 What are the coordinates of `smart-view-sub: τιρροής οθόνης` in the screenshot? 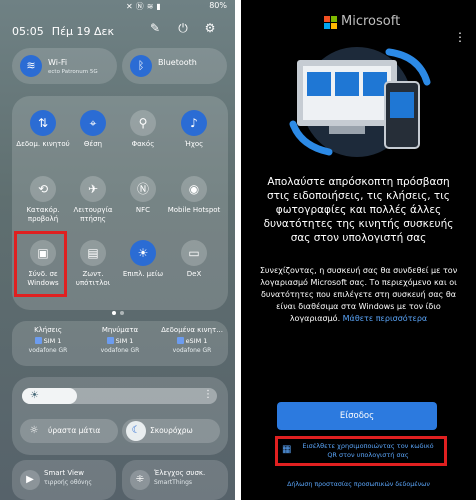 It's located at (68, 482).